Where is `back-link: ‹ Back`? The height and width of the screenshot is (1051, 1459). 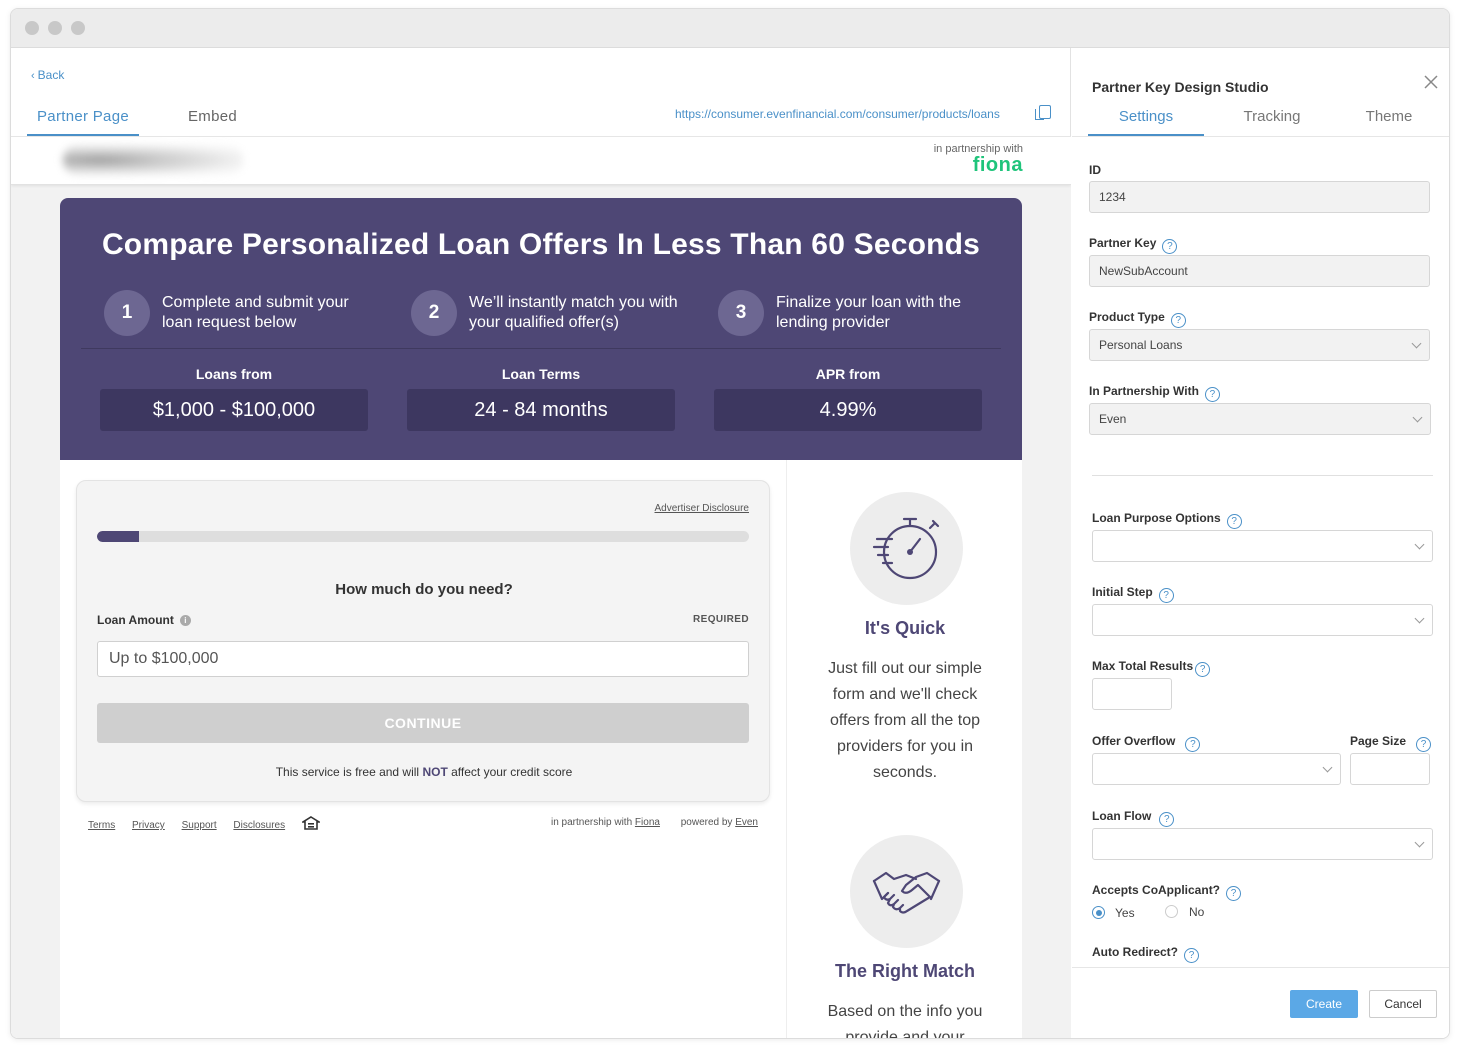 back-link: ‹ Back is located at coordinates (47, 75).